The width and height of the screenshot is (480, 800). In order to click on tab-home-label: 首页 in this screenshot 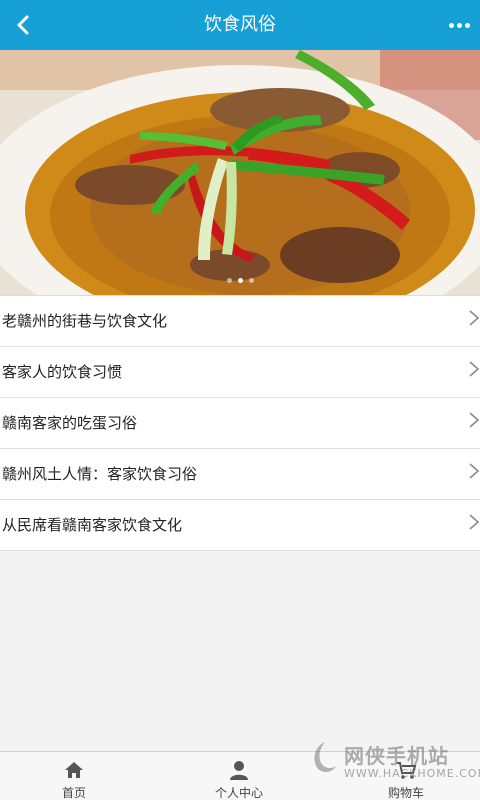, I will do `click(73, 793)`.